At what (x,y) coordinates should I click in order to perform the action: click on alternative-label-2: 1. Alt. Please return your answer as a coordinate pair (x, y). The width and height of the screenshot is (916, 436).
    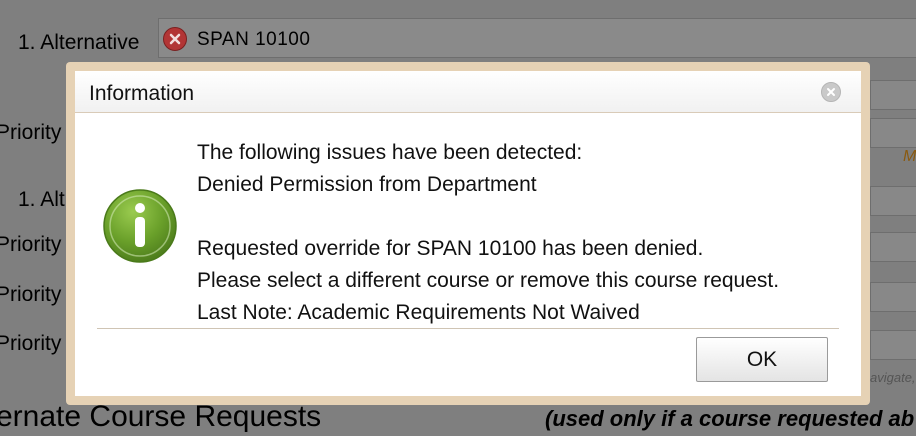
    Looking at the image, I should click on (41, 199).